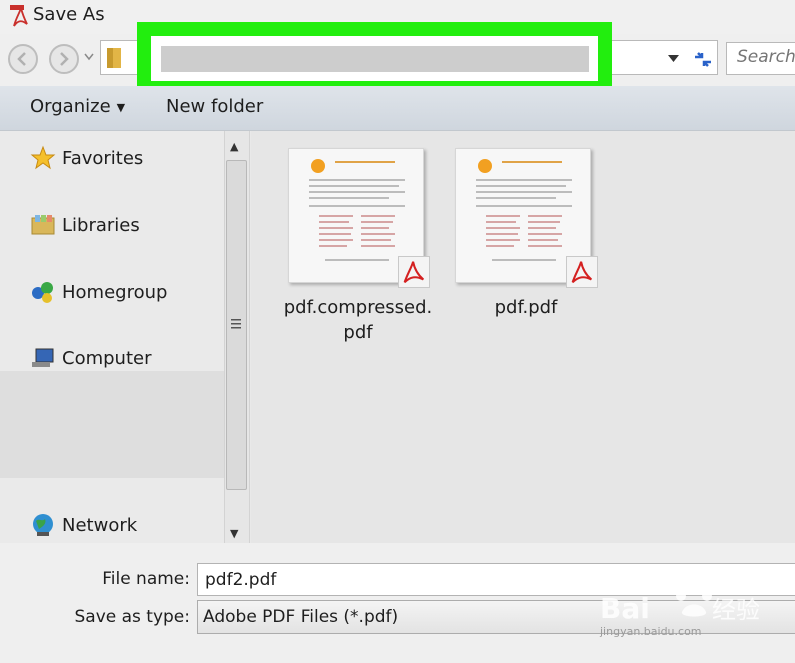 This screenshot has width=795, height=663. Describe the element at coordinates (146, 579) in the screenshot. I see `file-name-field-label: File name:` at that location.